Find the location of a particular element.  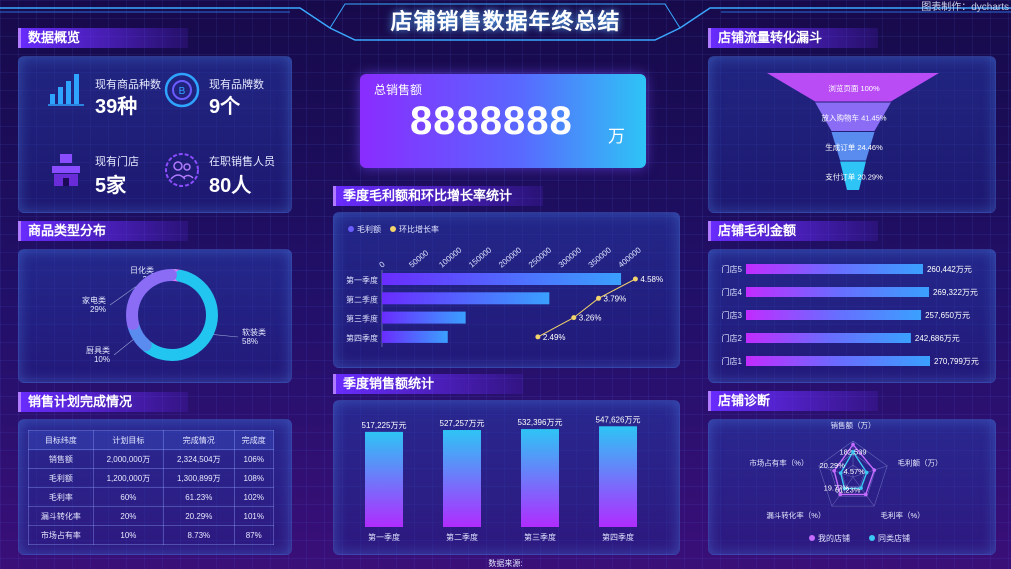

x-tick-label: 200000 is located at coordinates (510, 257).